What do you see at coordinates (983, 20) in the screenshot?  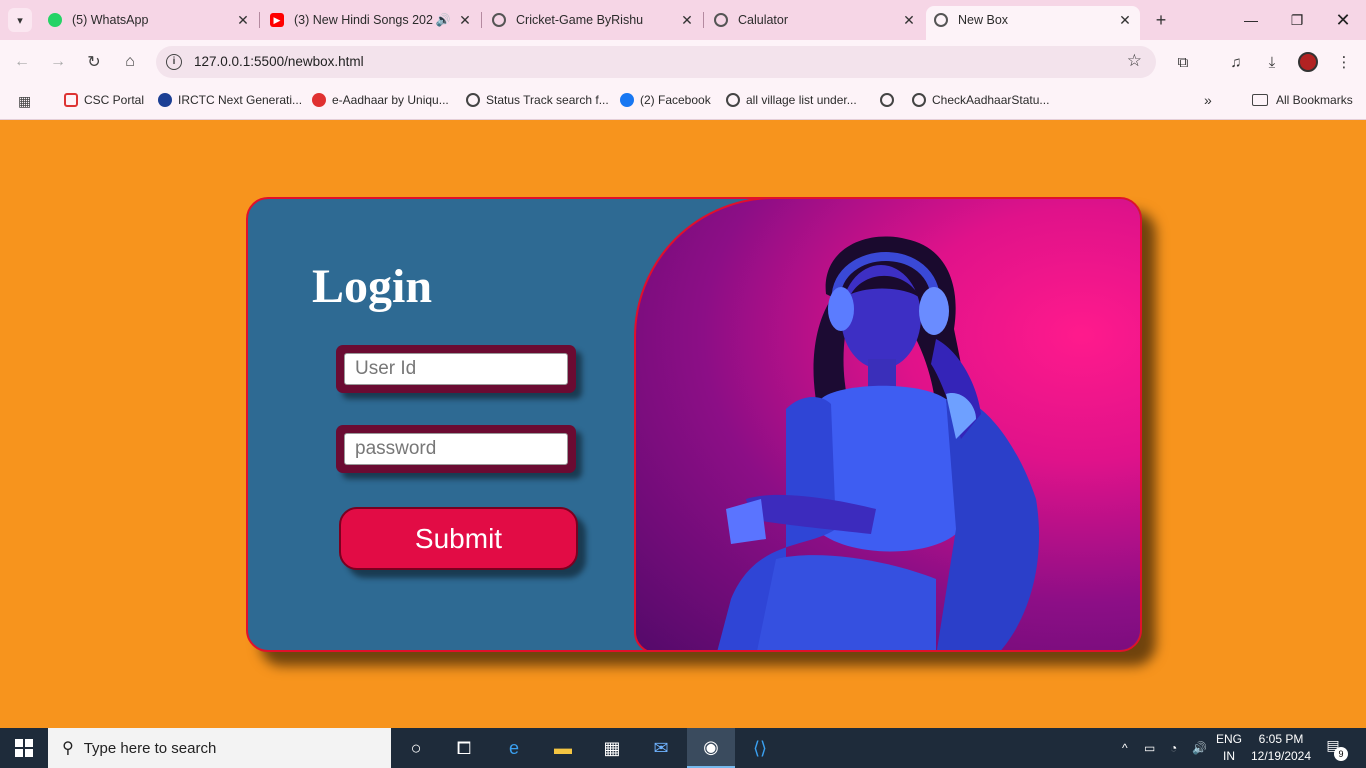 I see `tab-title: New Box` at bounding box center [983, 20].